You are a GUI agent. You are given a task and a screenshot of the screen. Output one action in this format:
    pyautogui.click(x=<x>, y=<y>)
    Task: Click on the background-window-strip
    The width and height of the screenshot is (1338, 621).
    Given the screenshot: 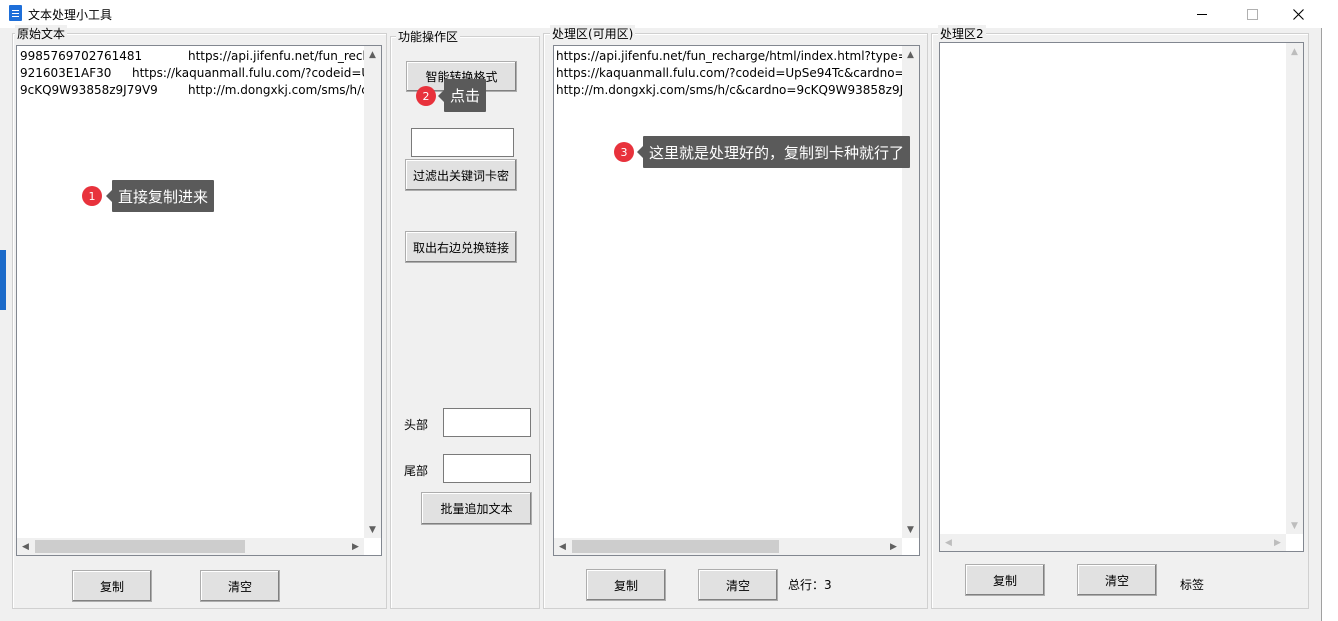 What is the action you would take?
    pyautogui.click(x=3, y=280)
    